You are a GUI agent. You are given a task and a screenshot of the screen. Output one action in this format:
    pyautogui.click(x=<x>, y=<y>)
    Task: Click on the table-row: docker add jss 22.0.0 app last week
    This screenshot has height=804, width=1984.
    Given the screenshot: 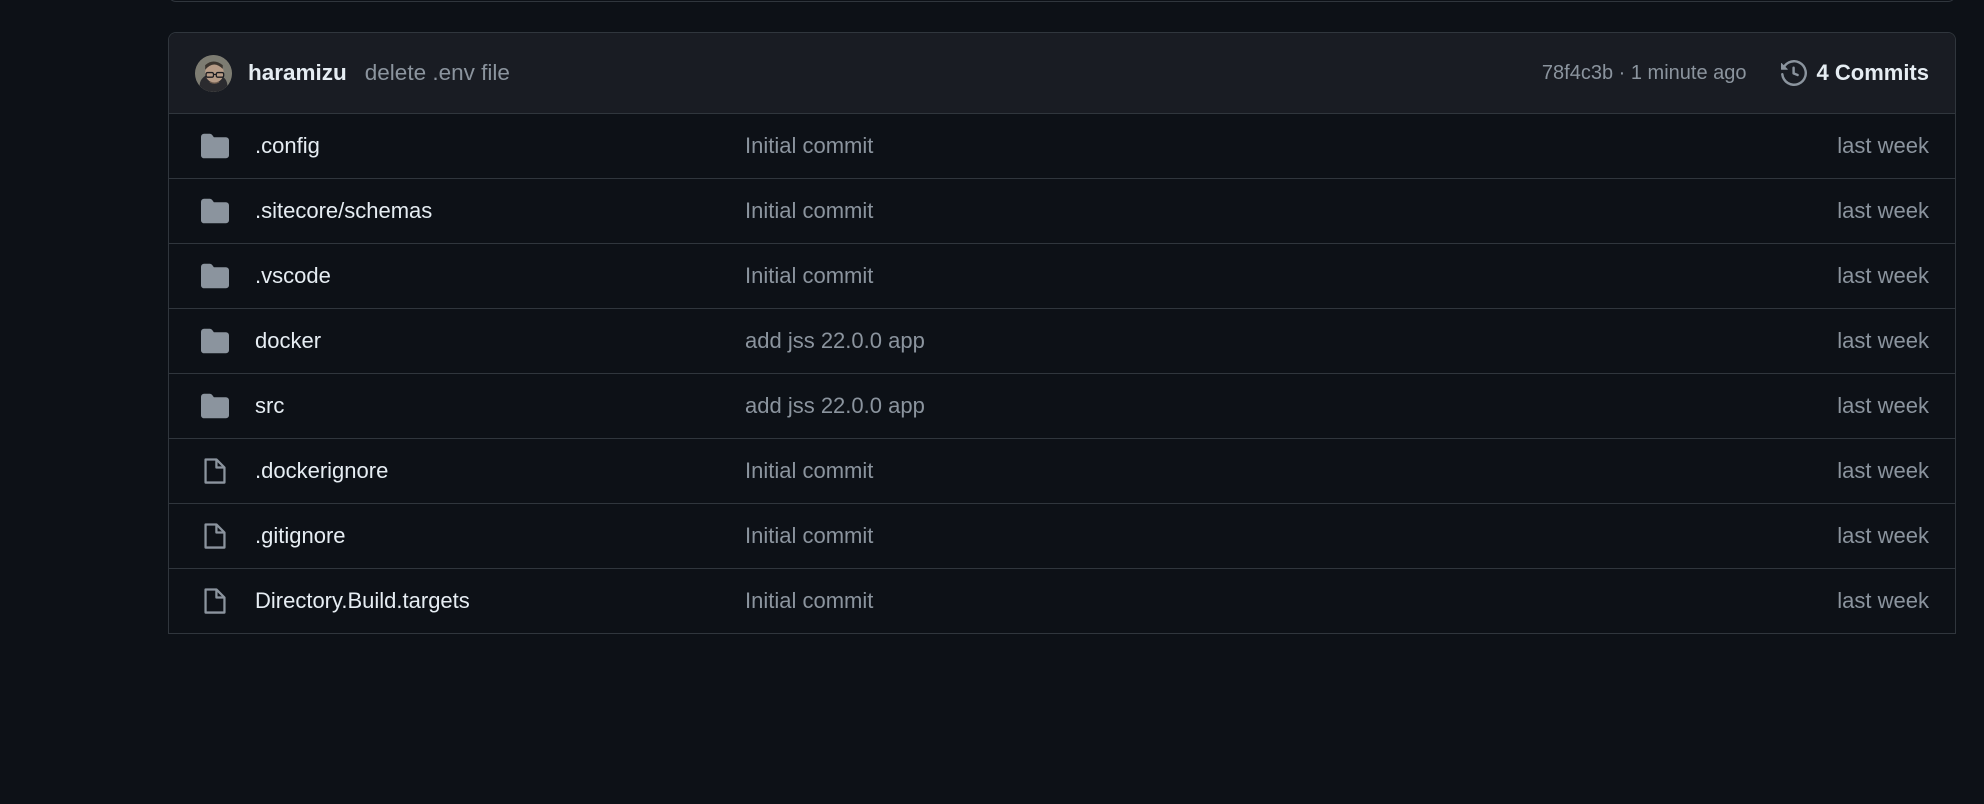 What is the action you would take?
    pyautogui.click(x=1062, y=341)
    